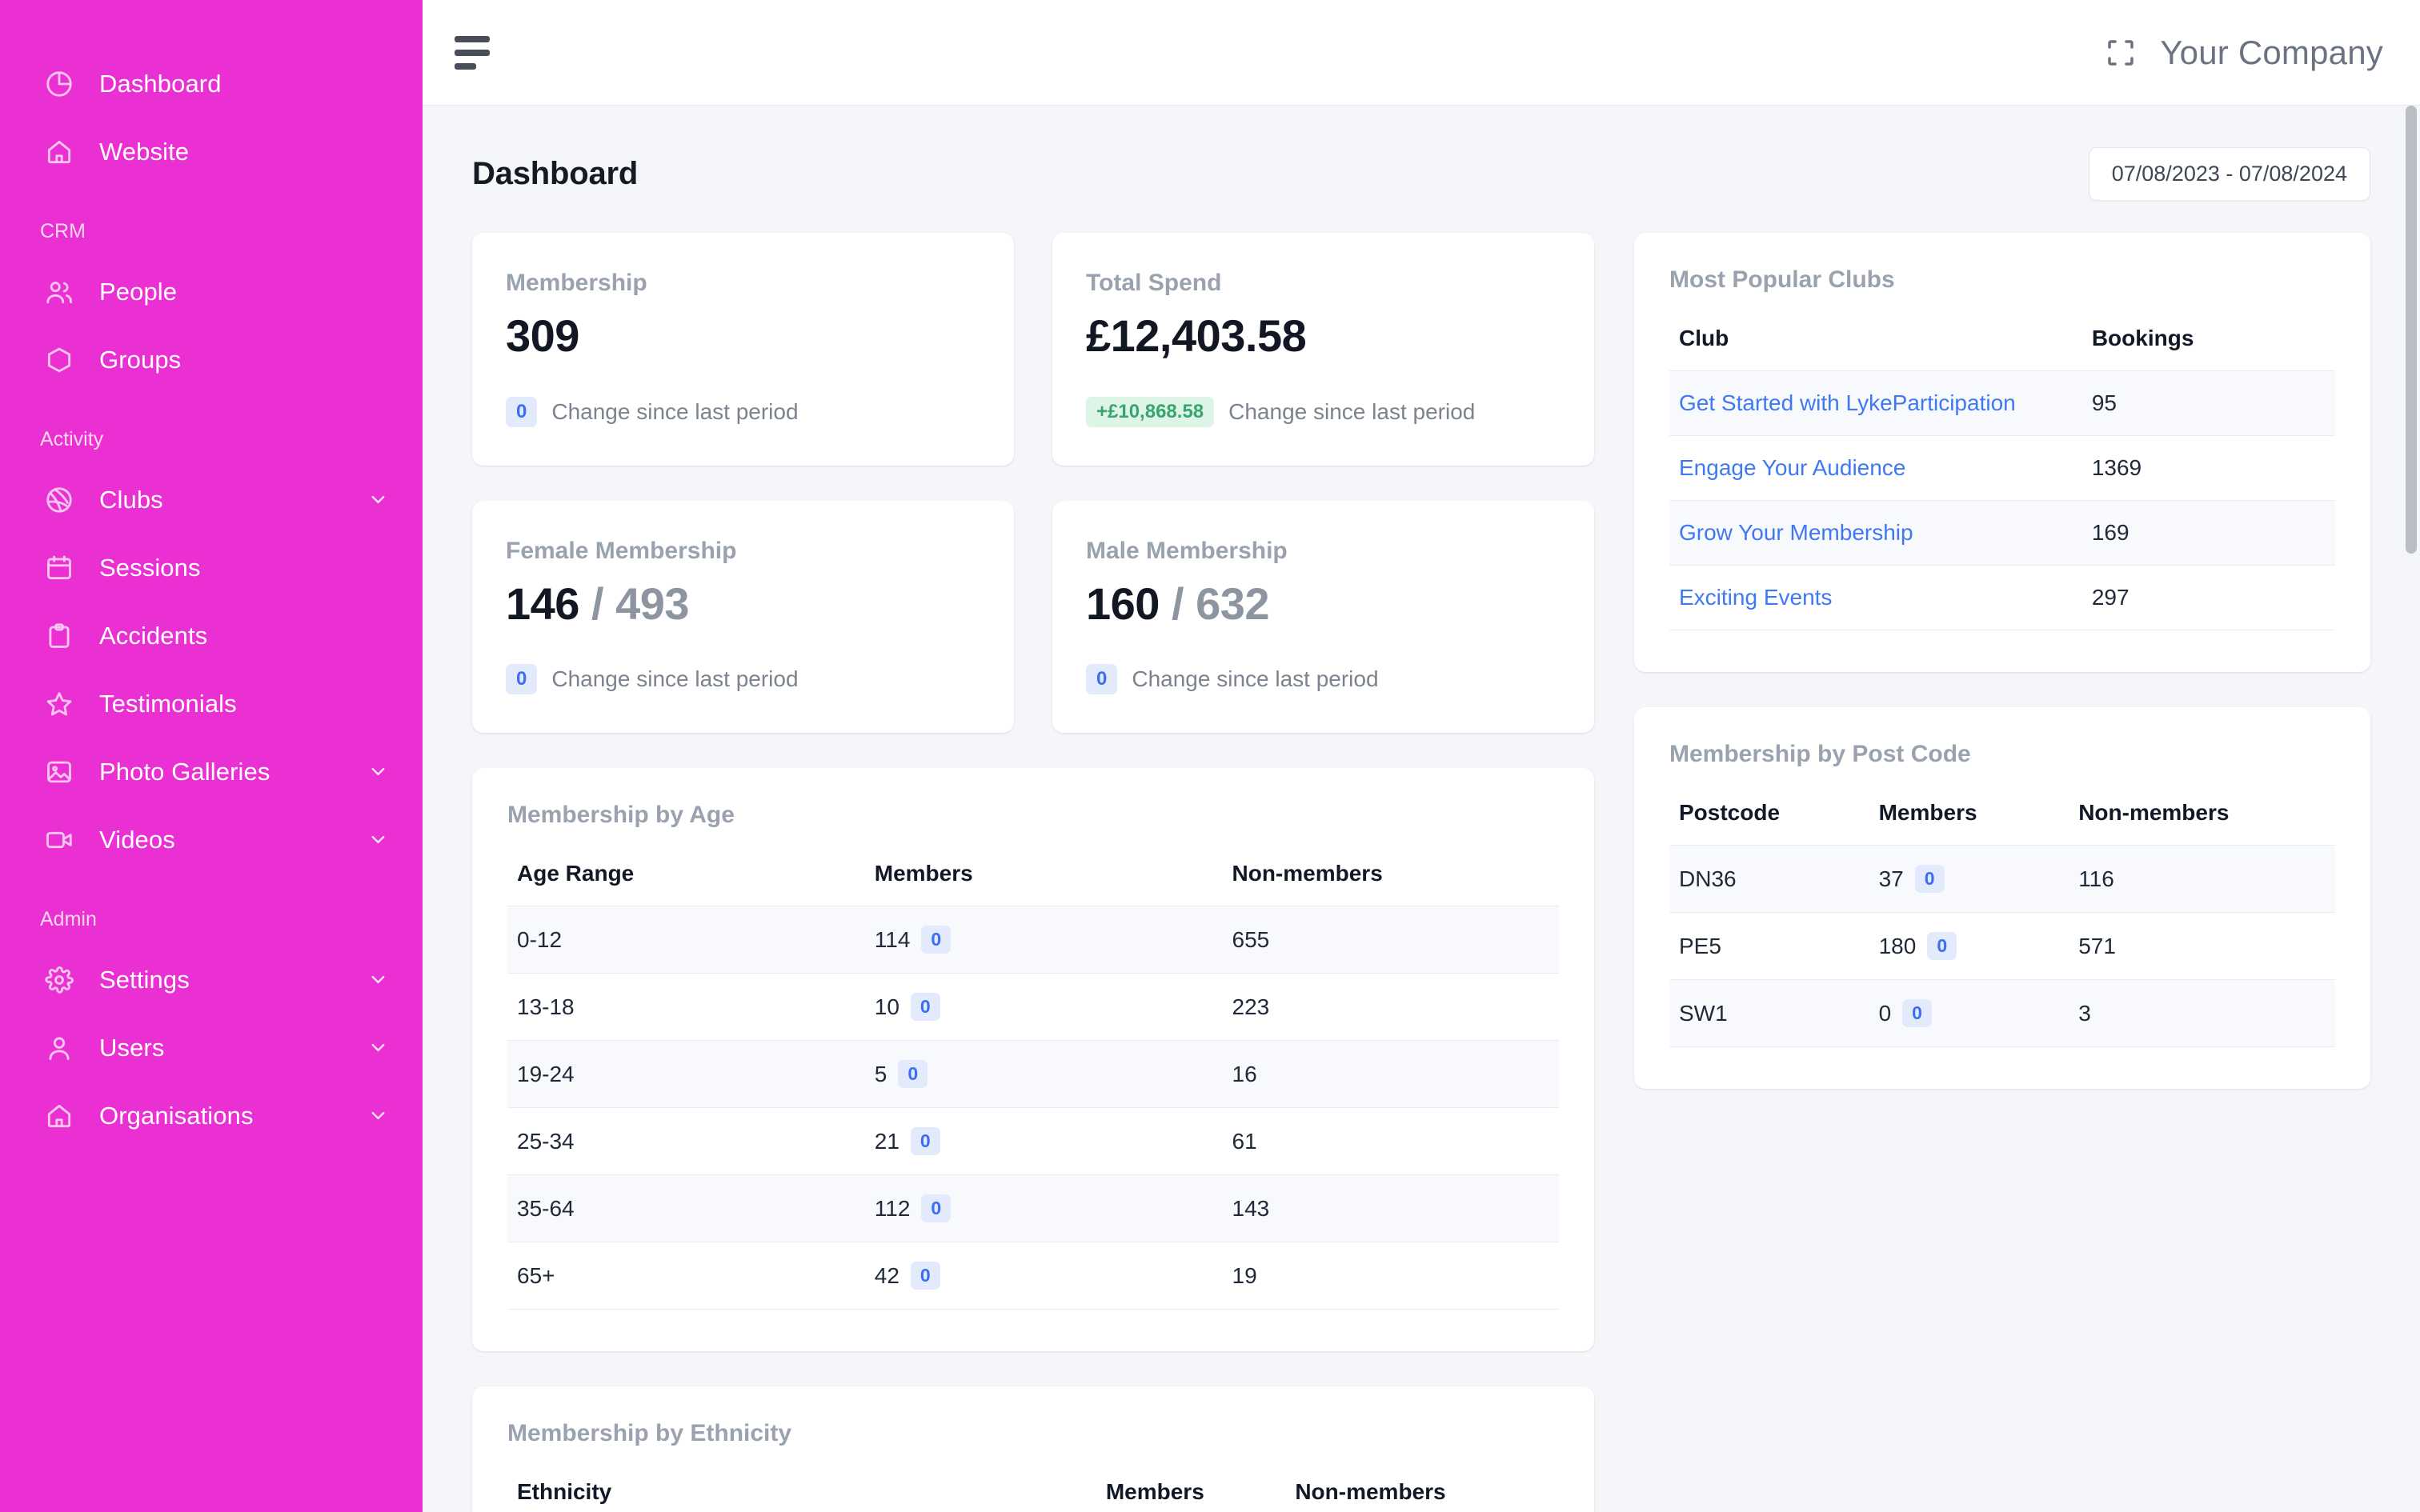 The height and width of the screenshot is (1512, 2420). Describe the element at coordinates (138, 291) in the screenshot. I see `sidebar-item-label: People` at that location.